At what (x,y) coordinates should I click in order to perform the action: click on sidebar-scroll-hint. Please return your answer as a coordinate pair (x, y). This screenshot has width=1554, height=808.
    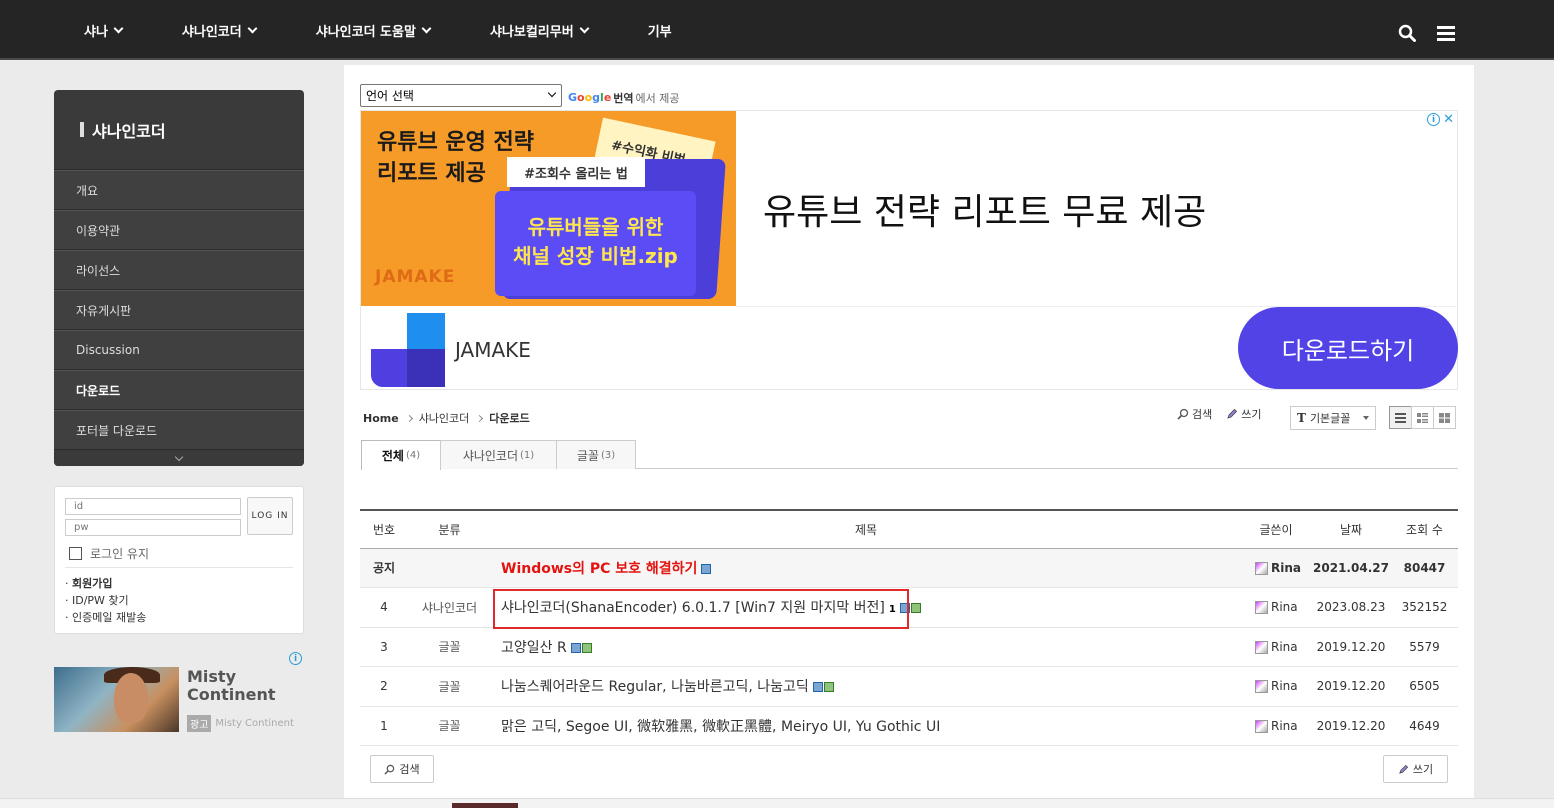
    Looking at the image, I should click on (179, 458).